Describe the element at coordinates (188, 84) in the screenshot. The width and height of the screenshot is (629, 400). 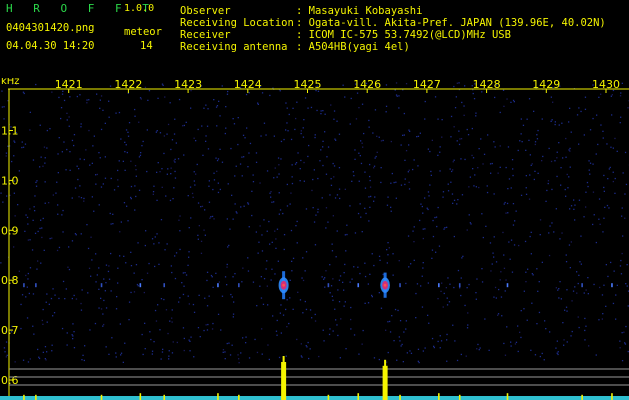
I see `x-tick-label: 1423` at that location.